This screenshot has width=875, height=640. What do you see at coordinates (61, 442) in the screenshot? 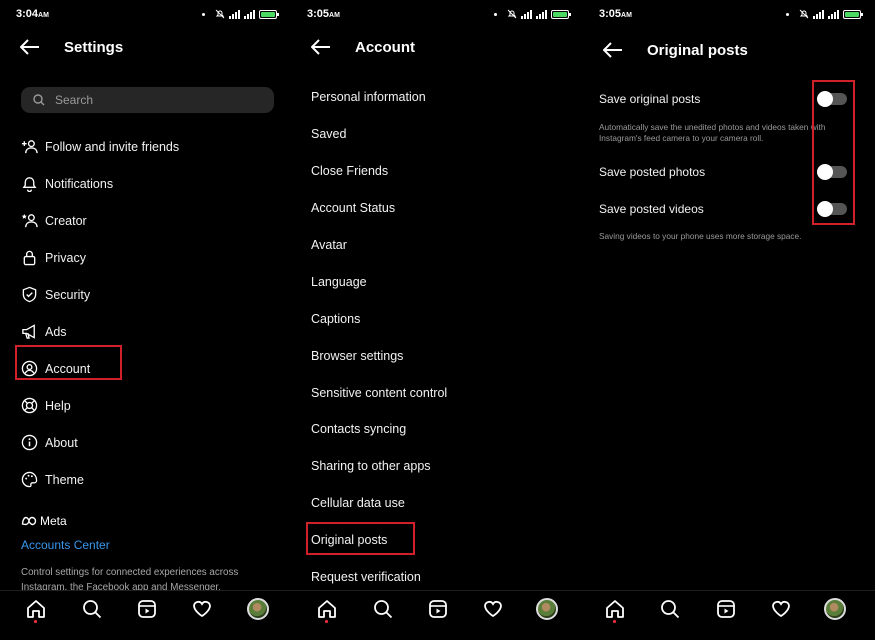
I see `settings-item-label: About` at bounding box center [61, 442].